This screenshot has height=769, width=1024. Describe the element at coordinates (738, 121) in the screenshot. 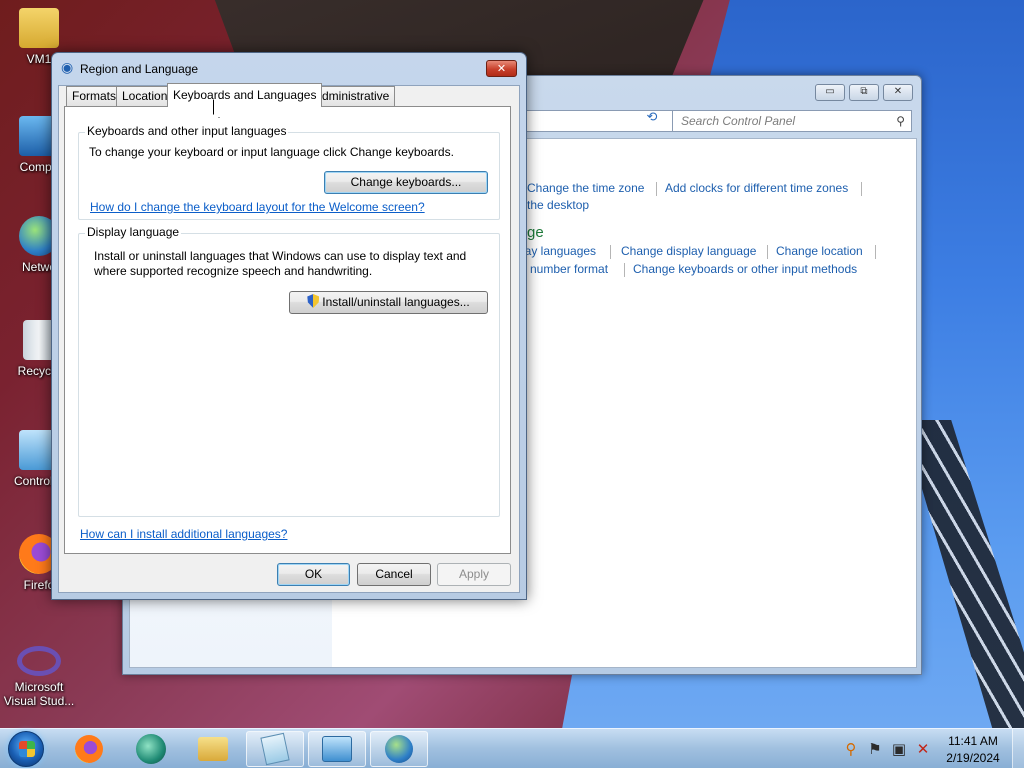

I see `search-placeholder: Search Control Panel` at that location.